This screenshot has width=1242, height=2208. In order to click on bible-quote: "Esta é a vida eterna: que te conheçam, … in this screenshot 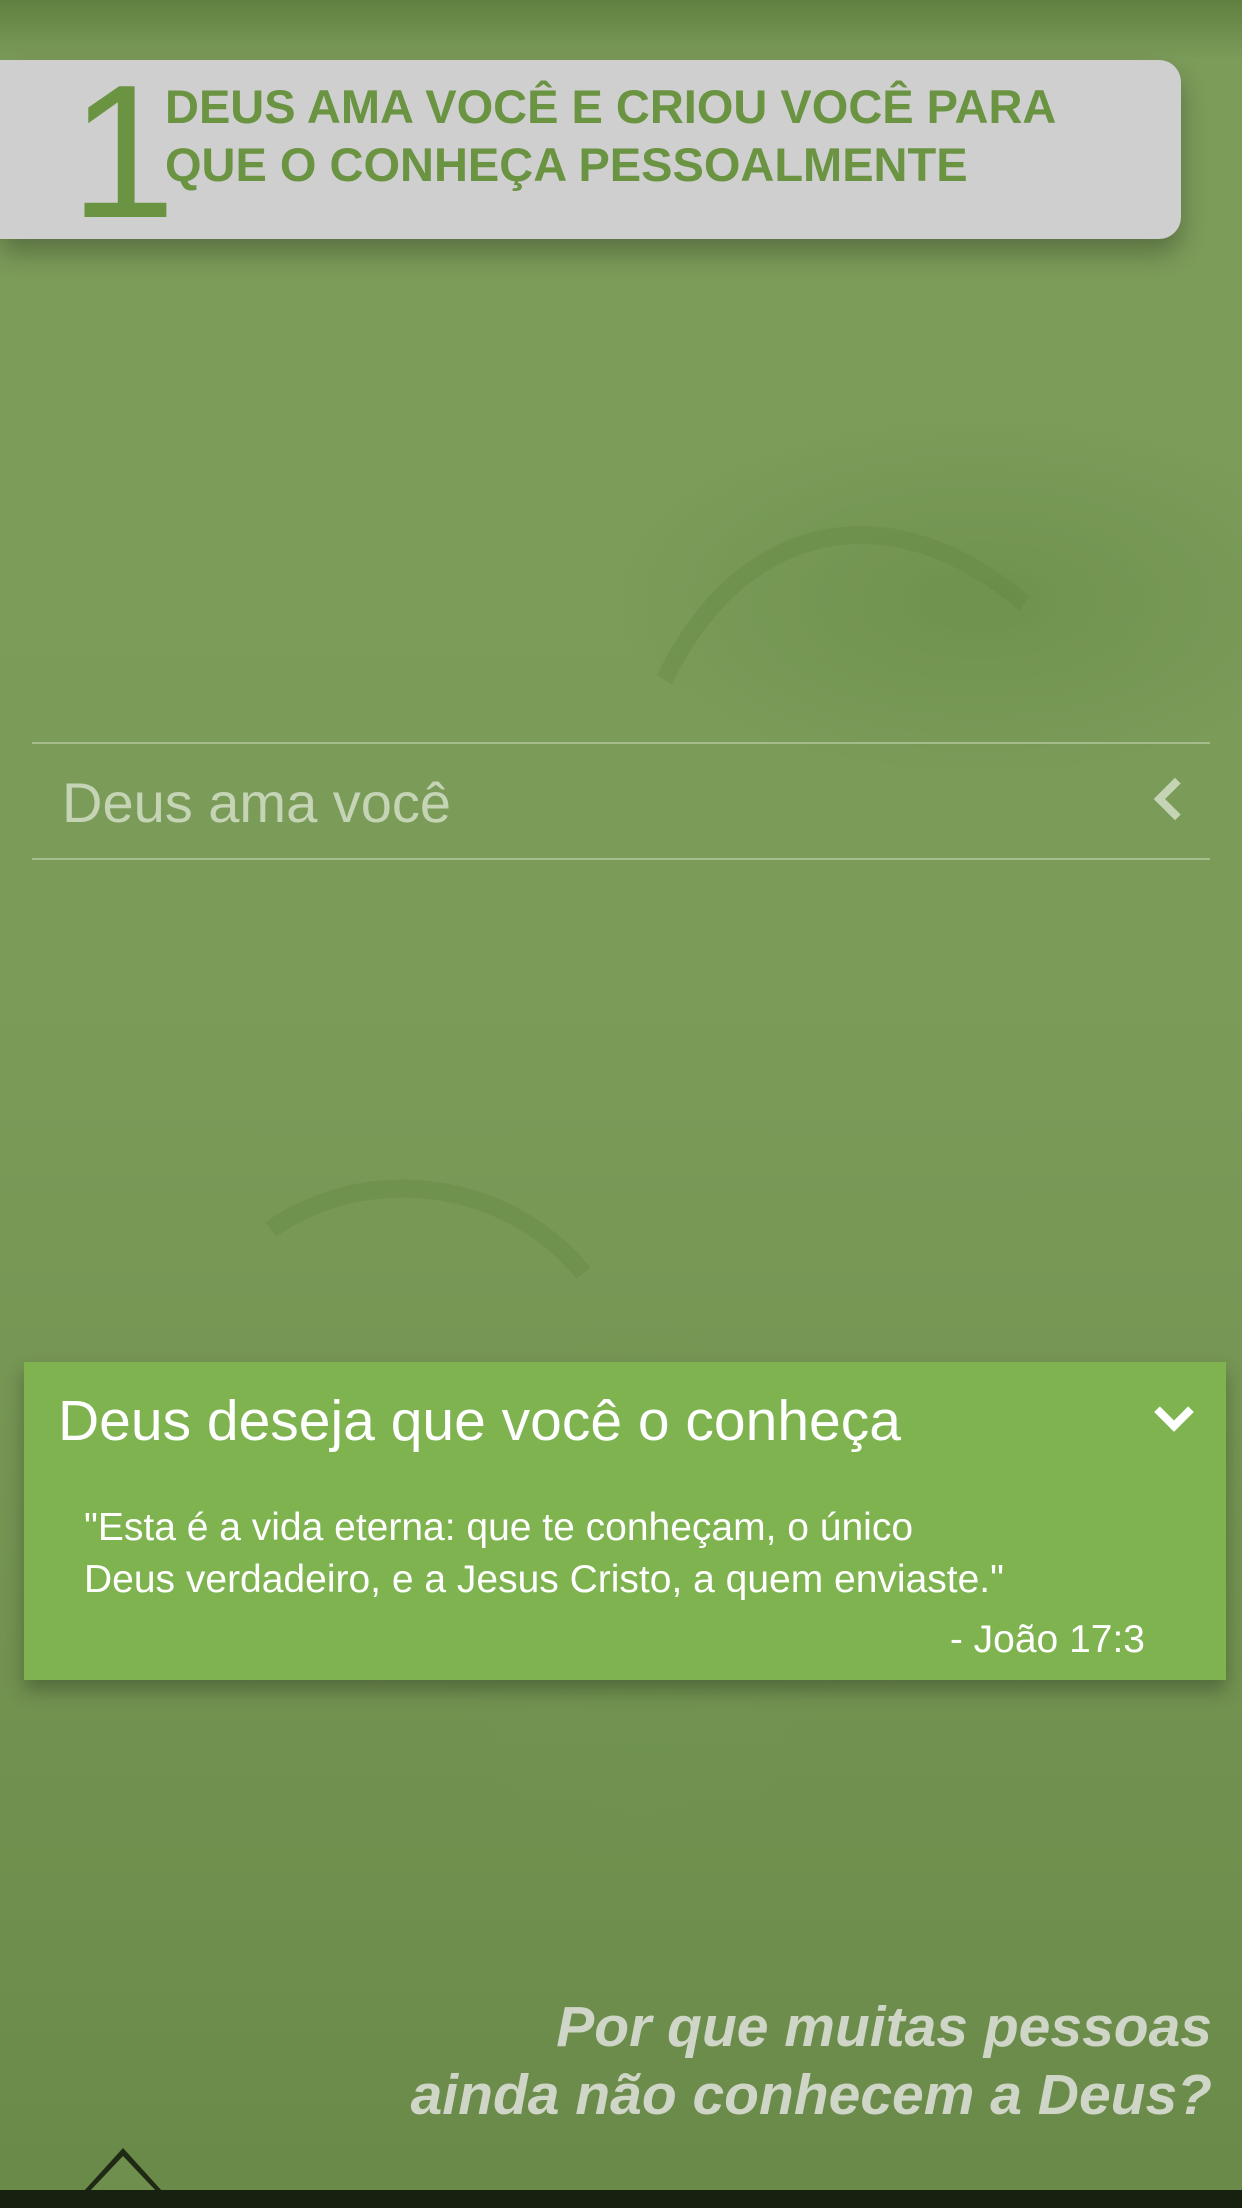, I will do `click(544, 1553)`.